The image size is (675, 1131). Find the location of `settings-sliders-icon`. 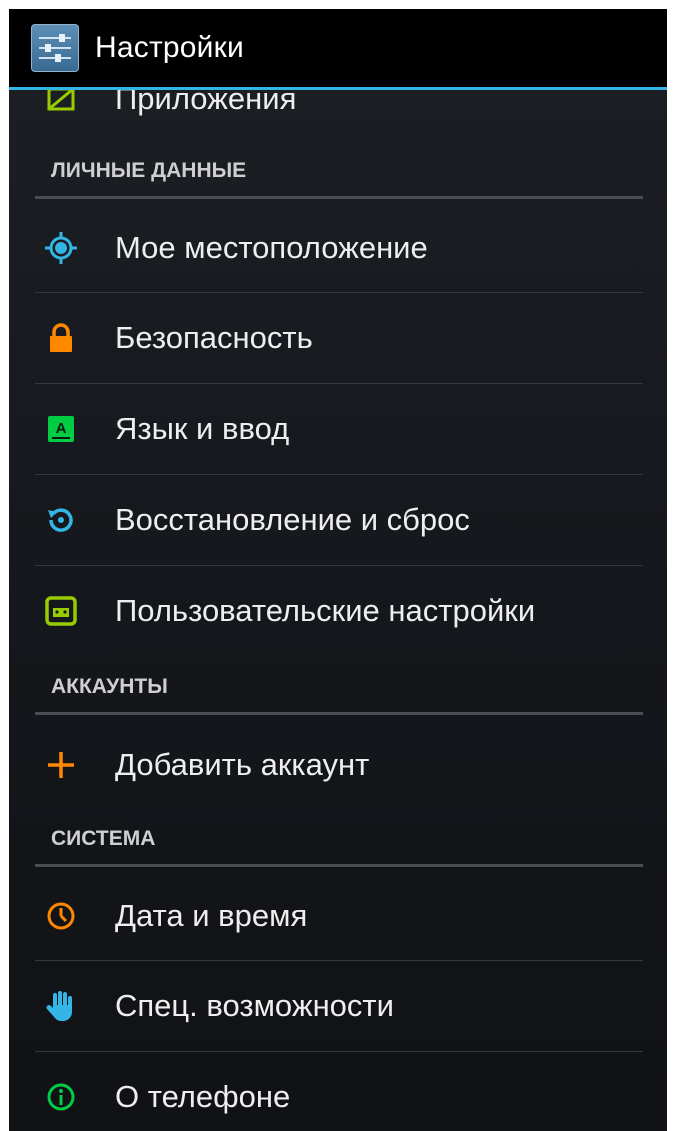

settings-sliders-icon is located at coordinates (55, 48).